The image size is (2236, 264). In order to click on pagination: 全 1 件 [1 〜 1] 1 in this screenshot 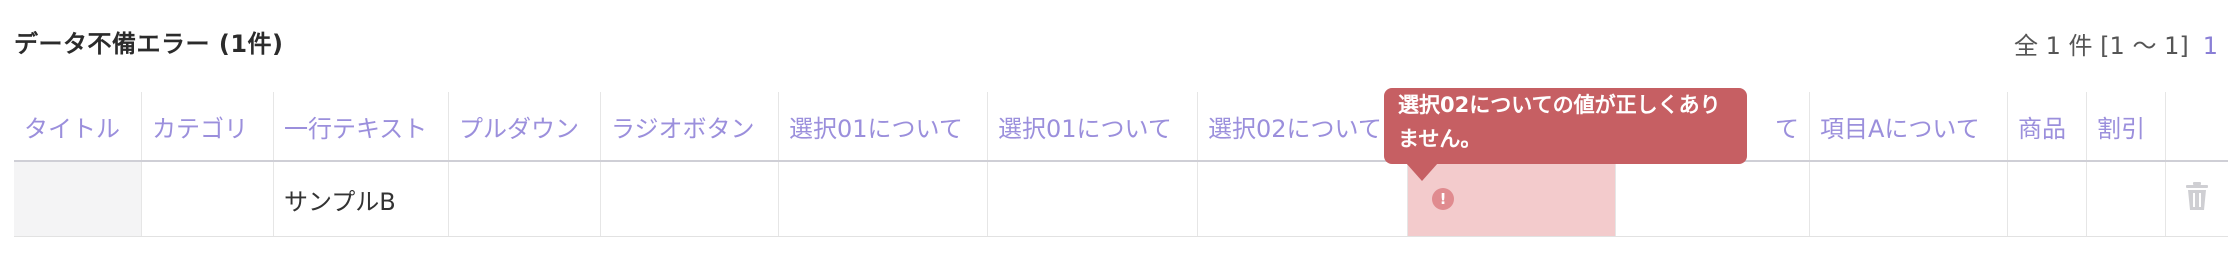, I will do `click(2116, 43)`.